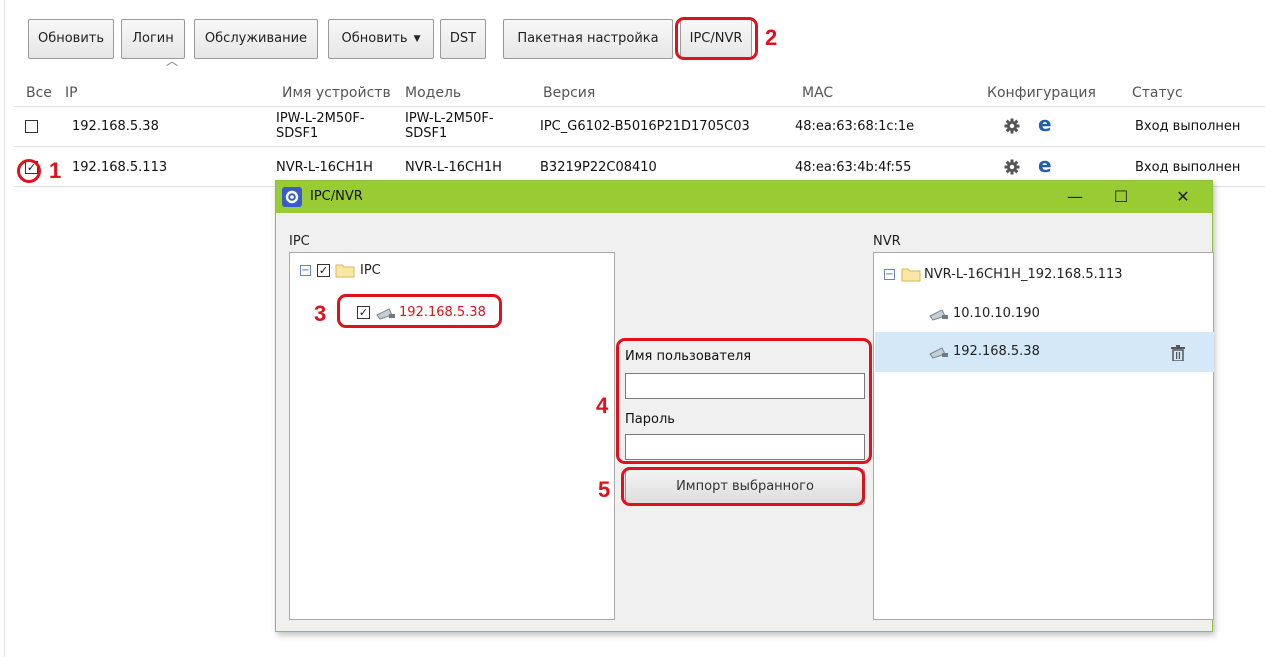  I want to click on dialog-title: IPC/NVR, so click(336, 196).